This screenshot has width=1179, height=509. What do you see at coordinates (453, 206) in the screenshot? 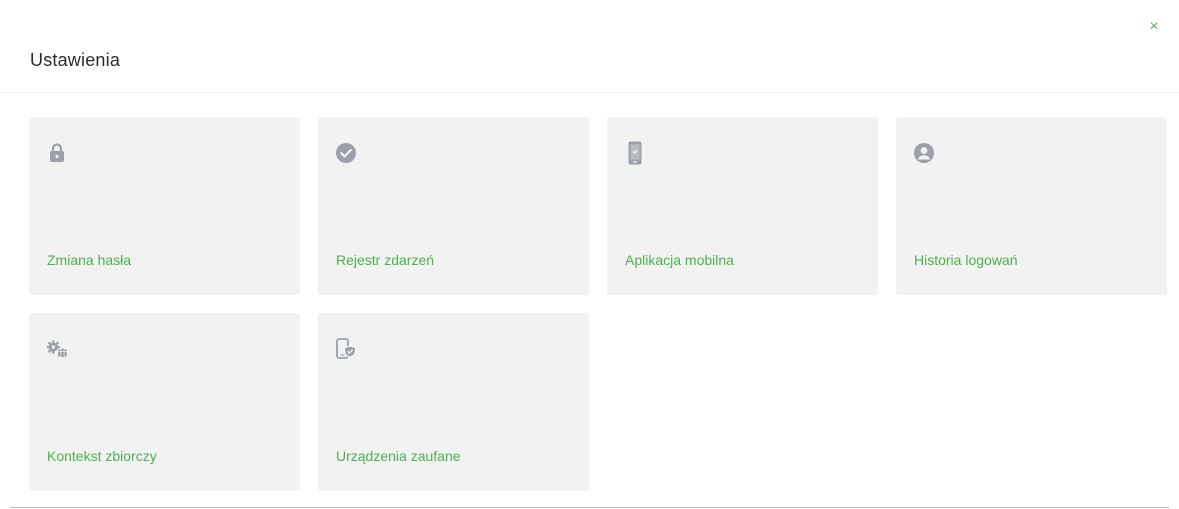
I see `tile-event-log: Rejestr zdarzeń` at bounding box center [453, 206].